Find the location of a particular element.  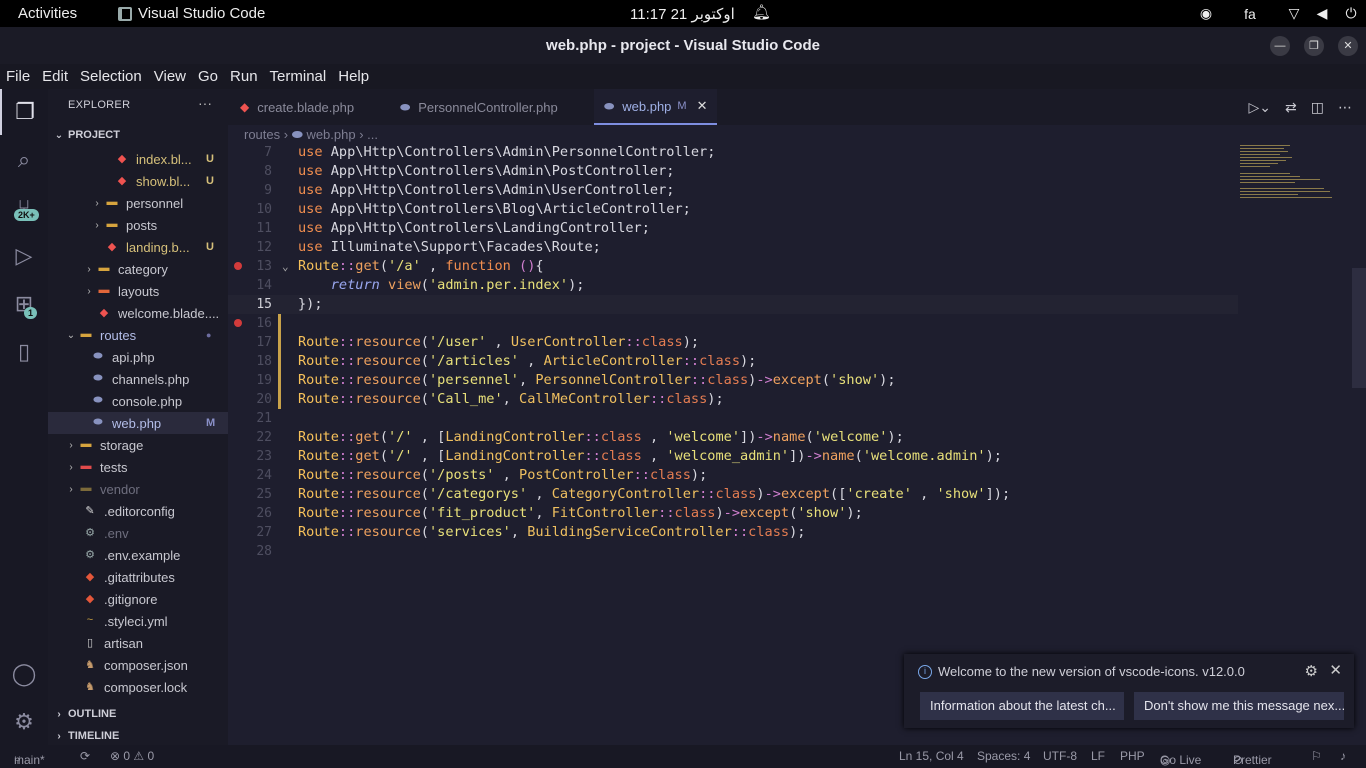

menu-run: Run is located at coordinates (244, 76).